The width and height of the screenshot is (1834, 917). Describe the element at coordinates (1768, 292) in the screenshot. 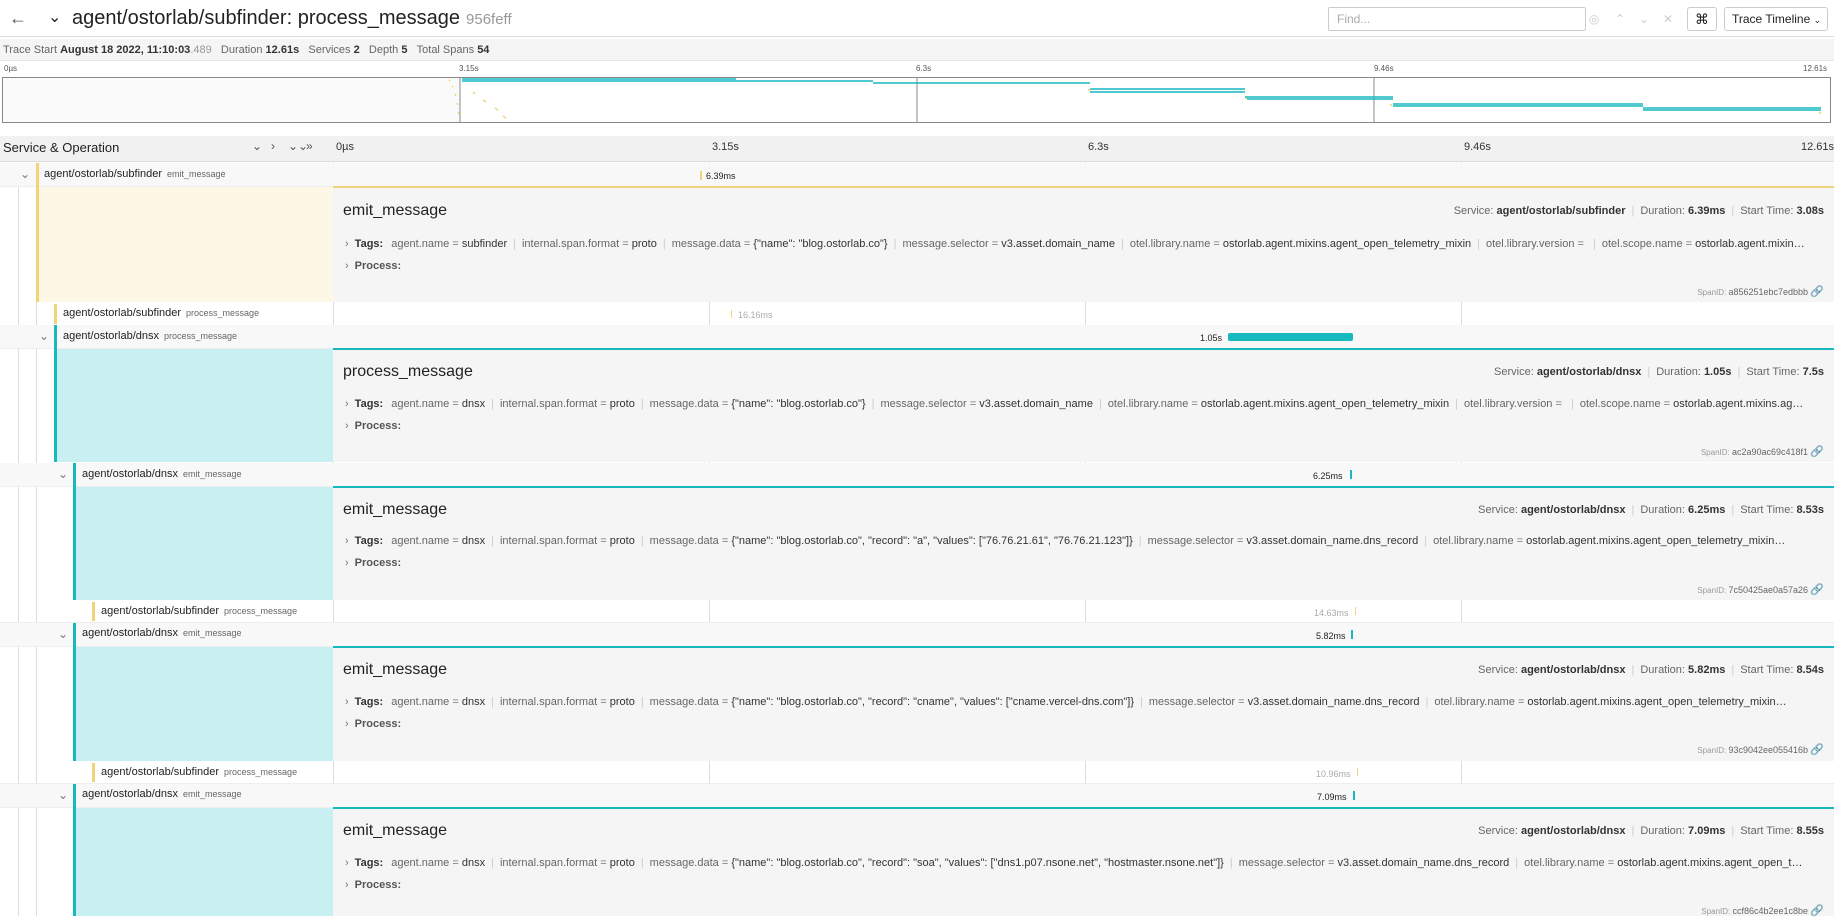

I see `span-id-value: a856251ebc7edbbb` at that location.